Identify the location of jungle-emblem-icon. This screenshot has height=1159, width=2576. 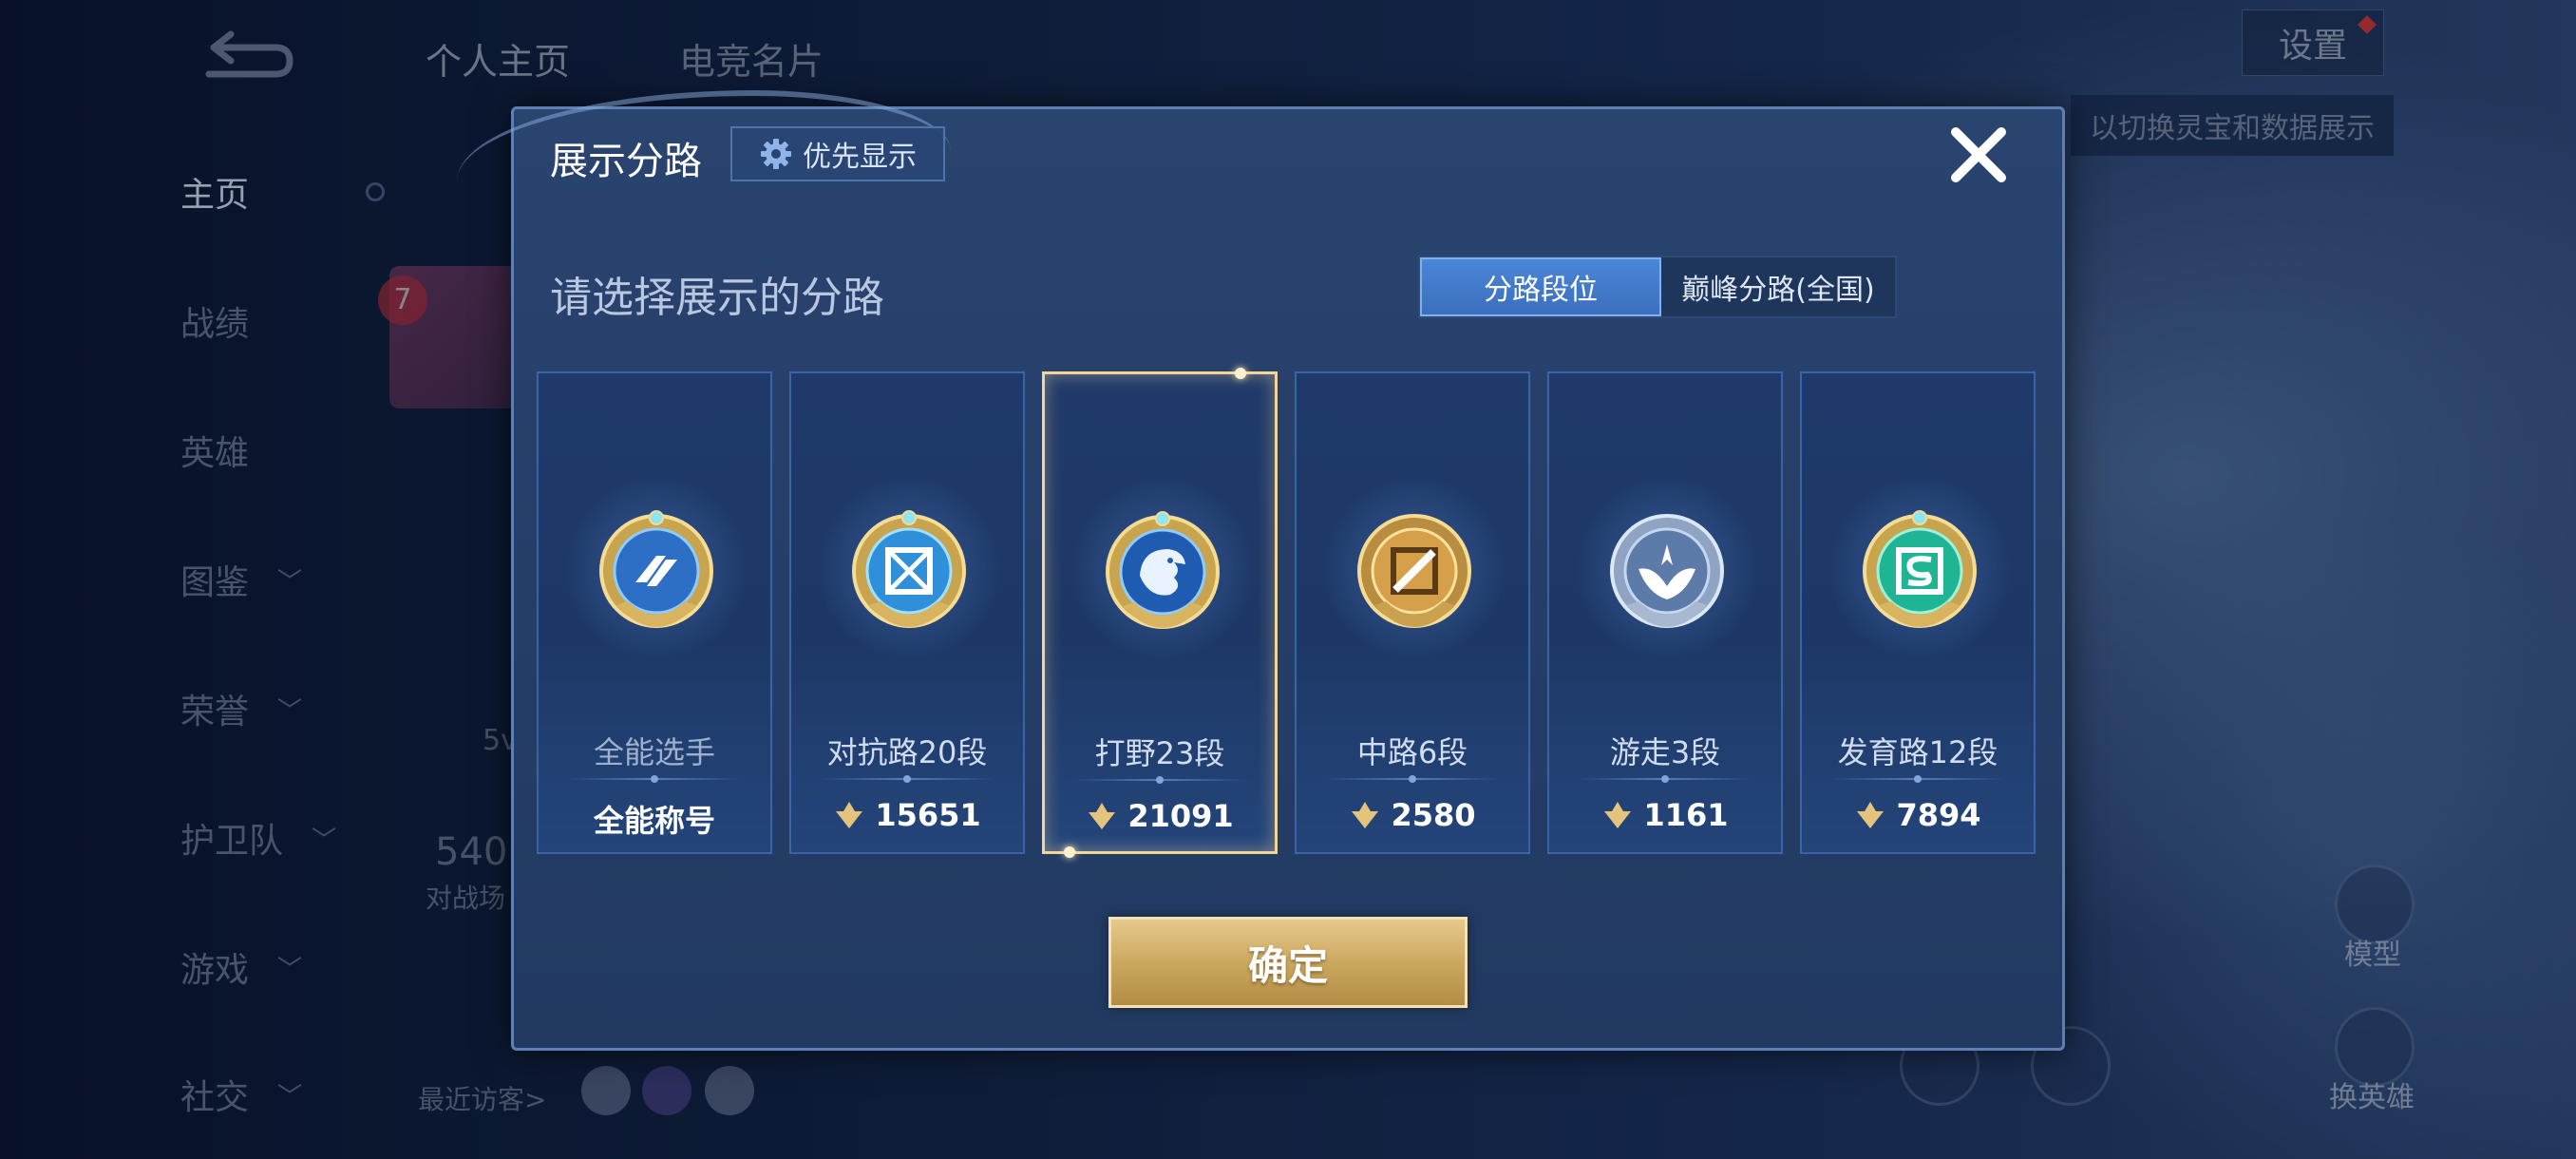
(1163, 570).